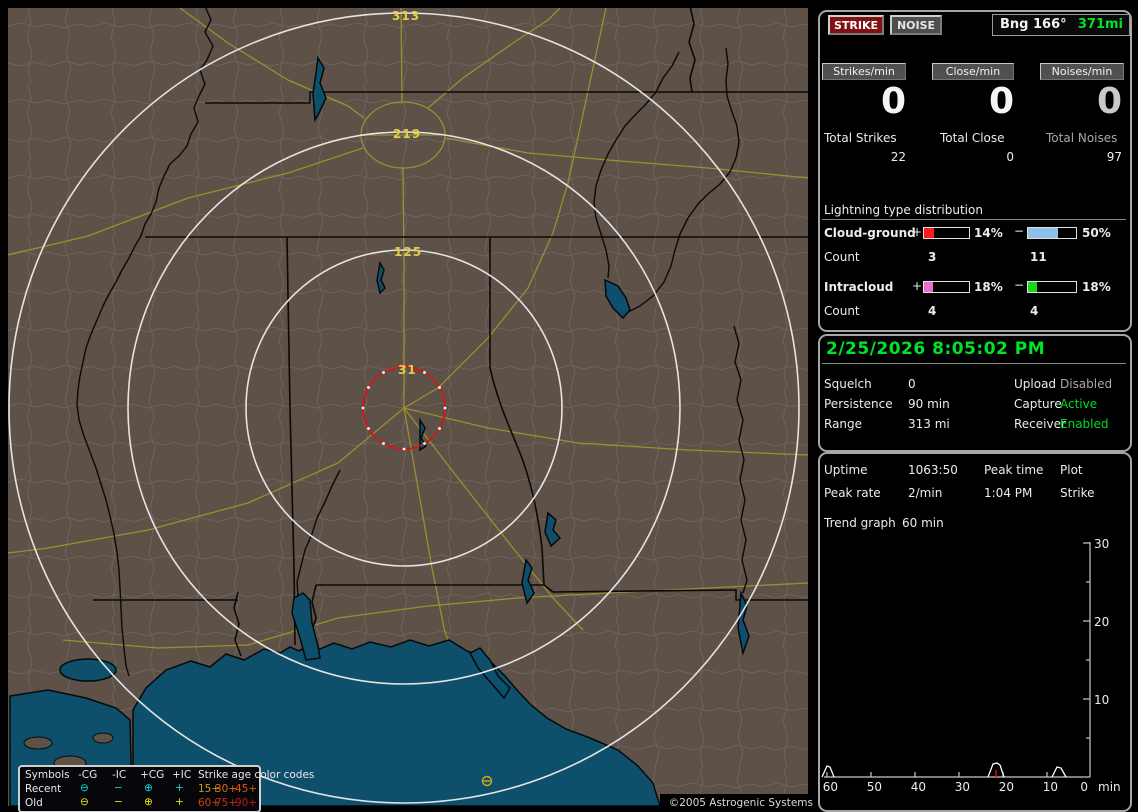 This screenshot has height=812, width=1138. I want to click on datetime-display: 2/25/2026 8:05:02 PM, so click(936, 349).